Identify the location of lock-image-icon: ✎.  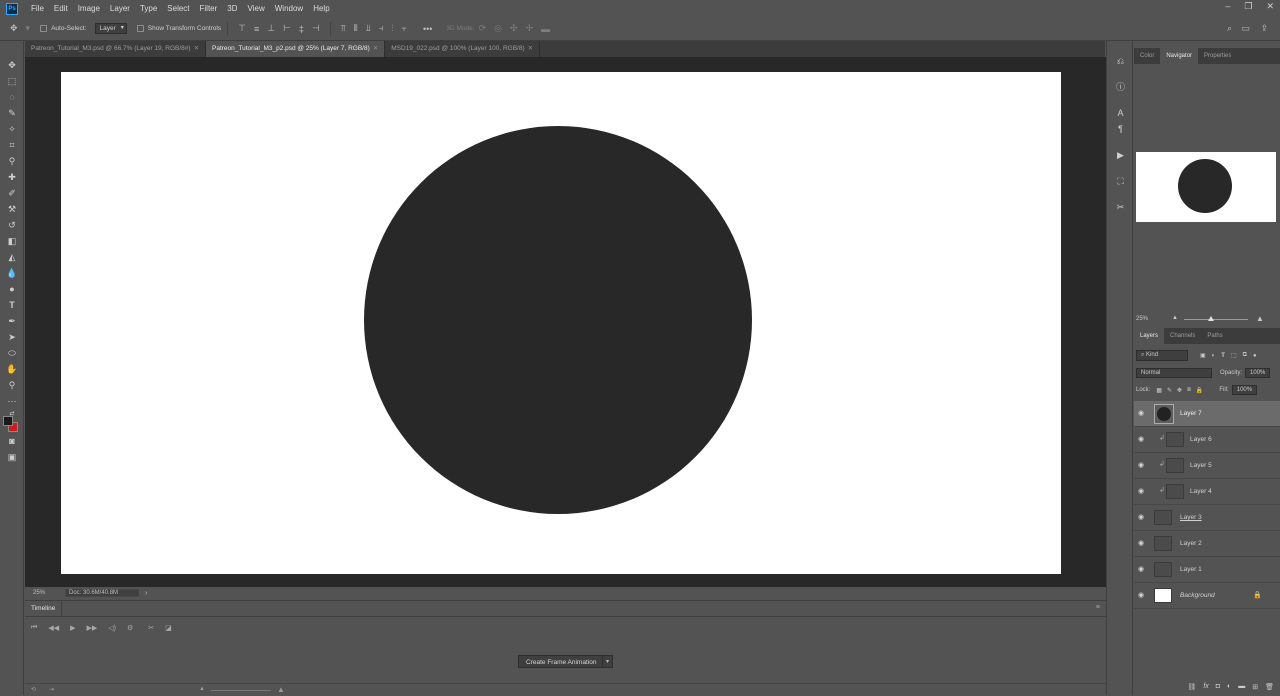
(1169, 390).